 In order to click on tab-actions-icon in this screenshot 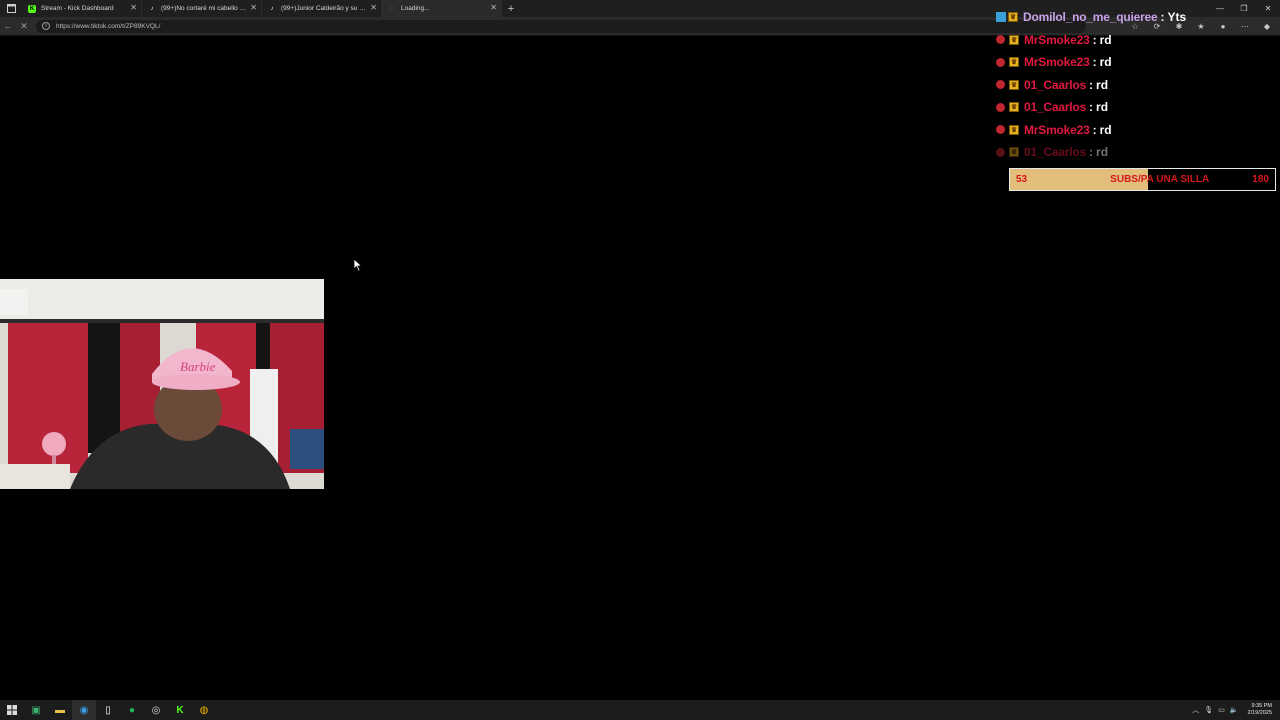, I will do `click(11, 8)`.